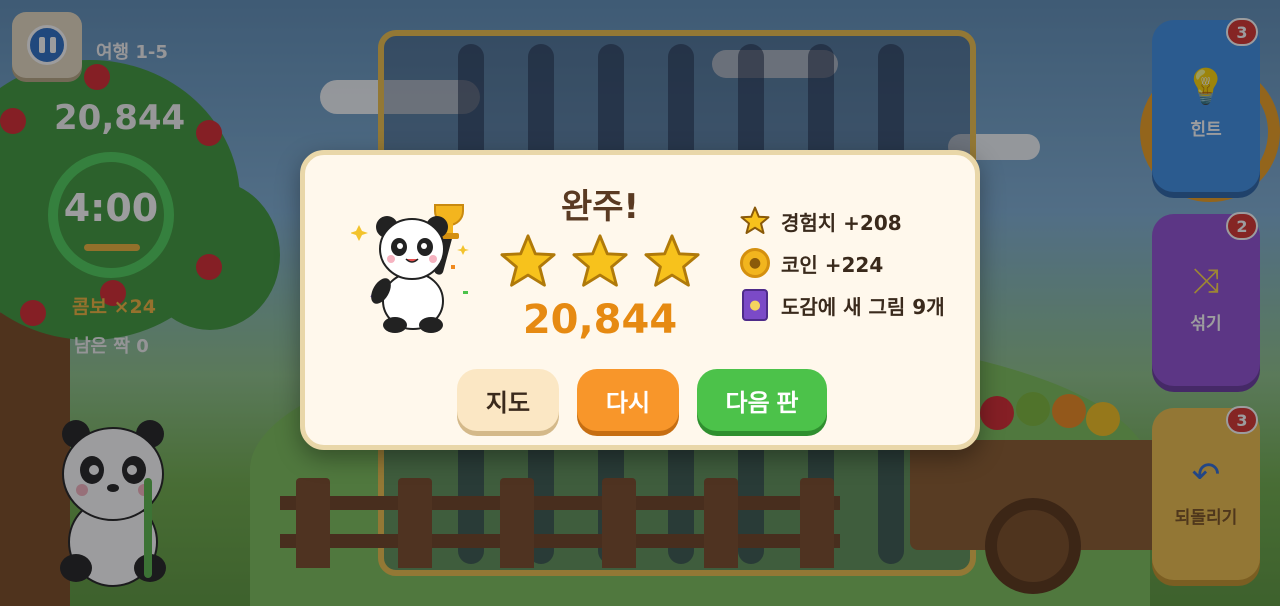 This screenshot has width=1280, height=606. I want to click on map-button: 지도, so click(508, 400).